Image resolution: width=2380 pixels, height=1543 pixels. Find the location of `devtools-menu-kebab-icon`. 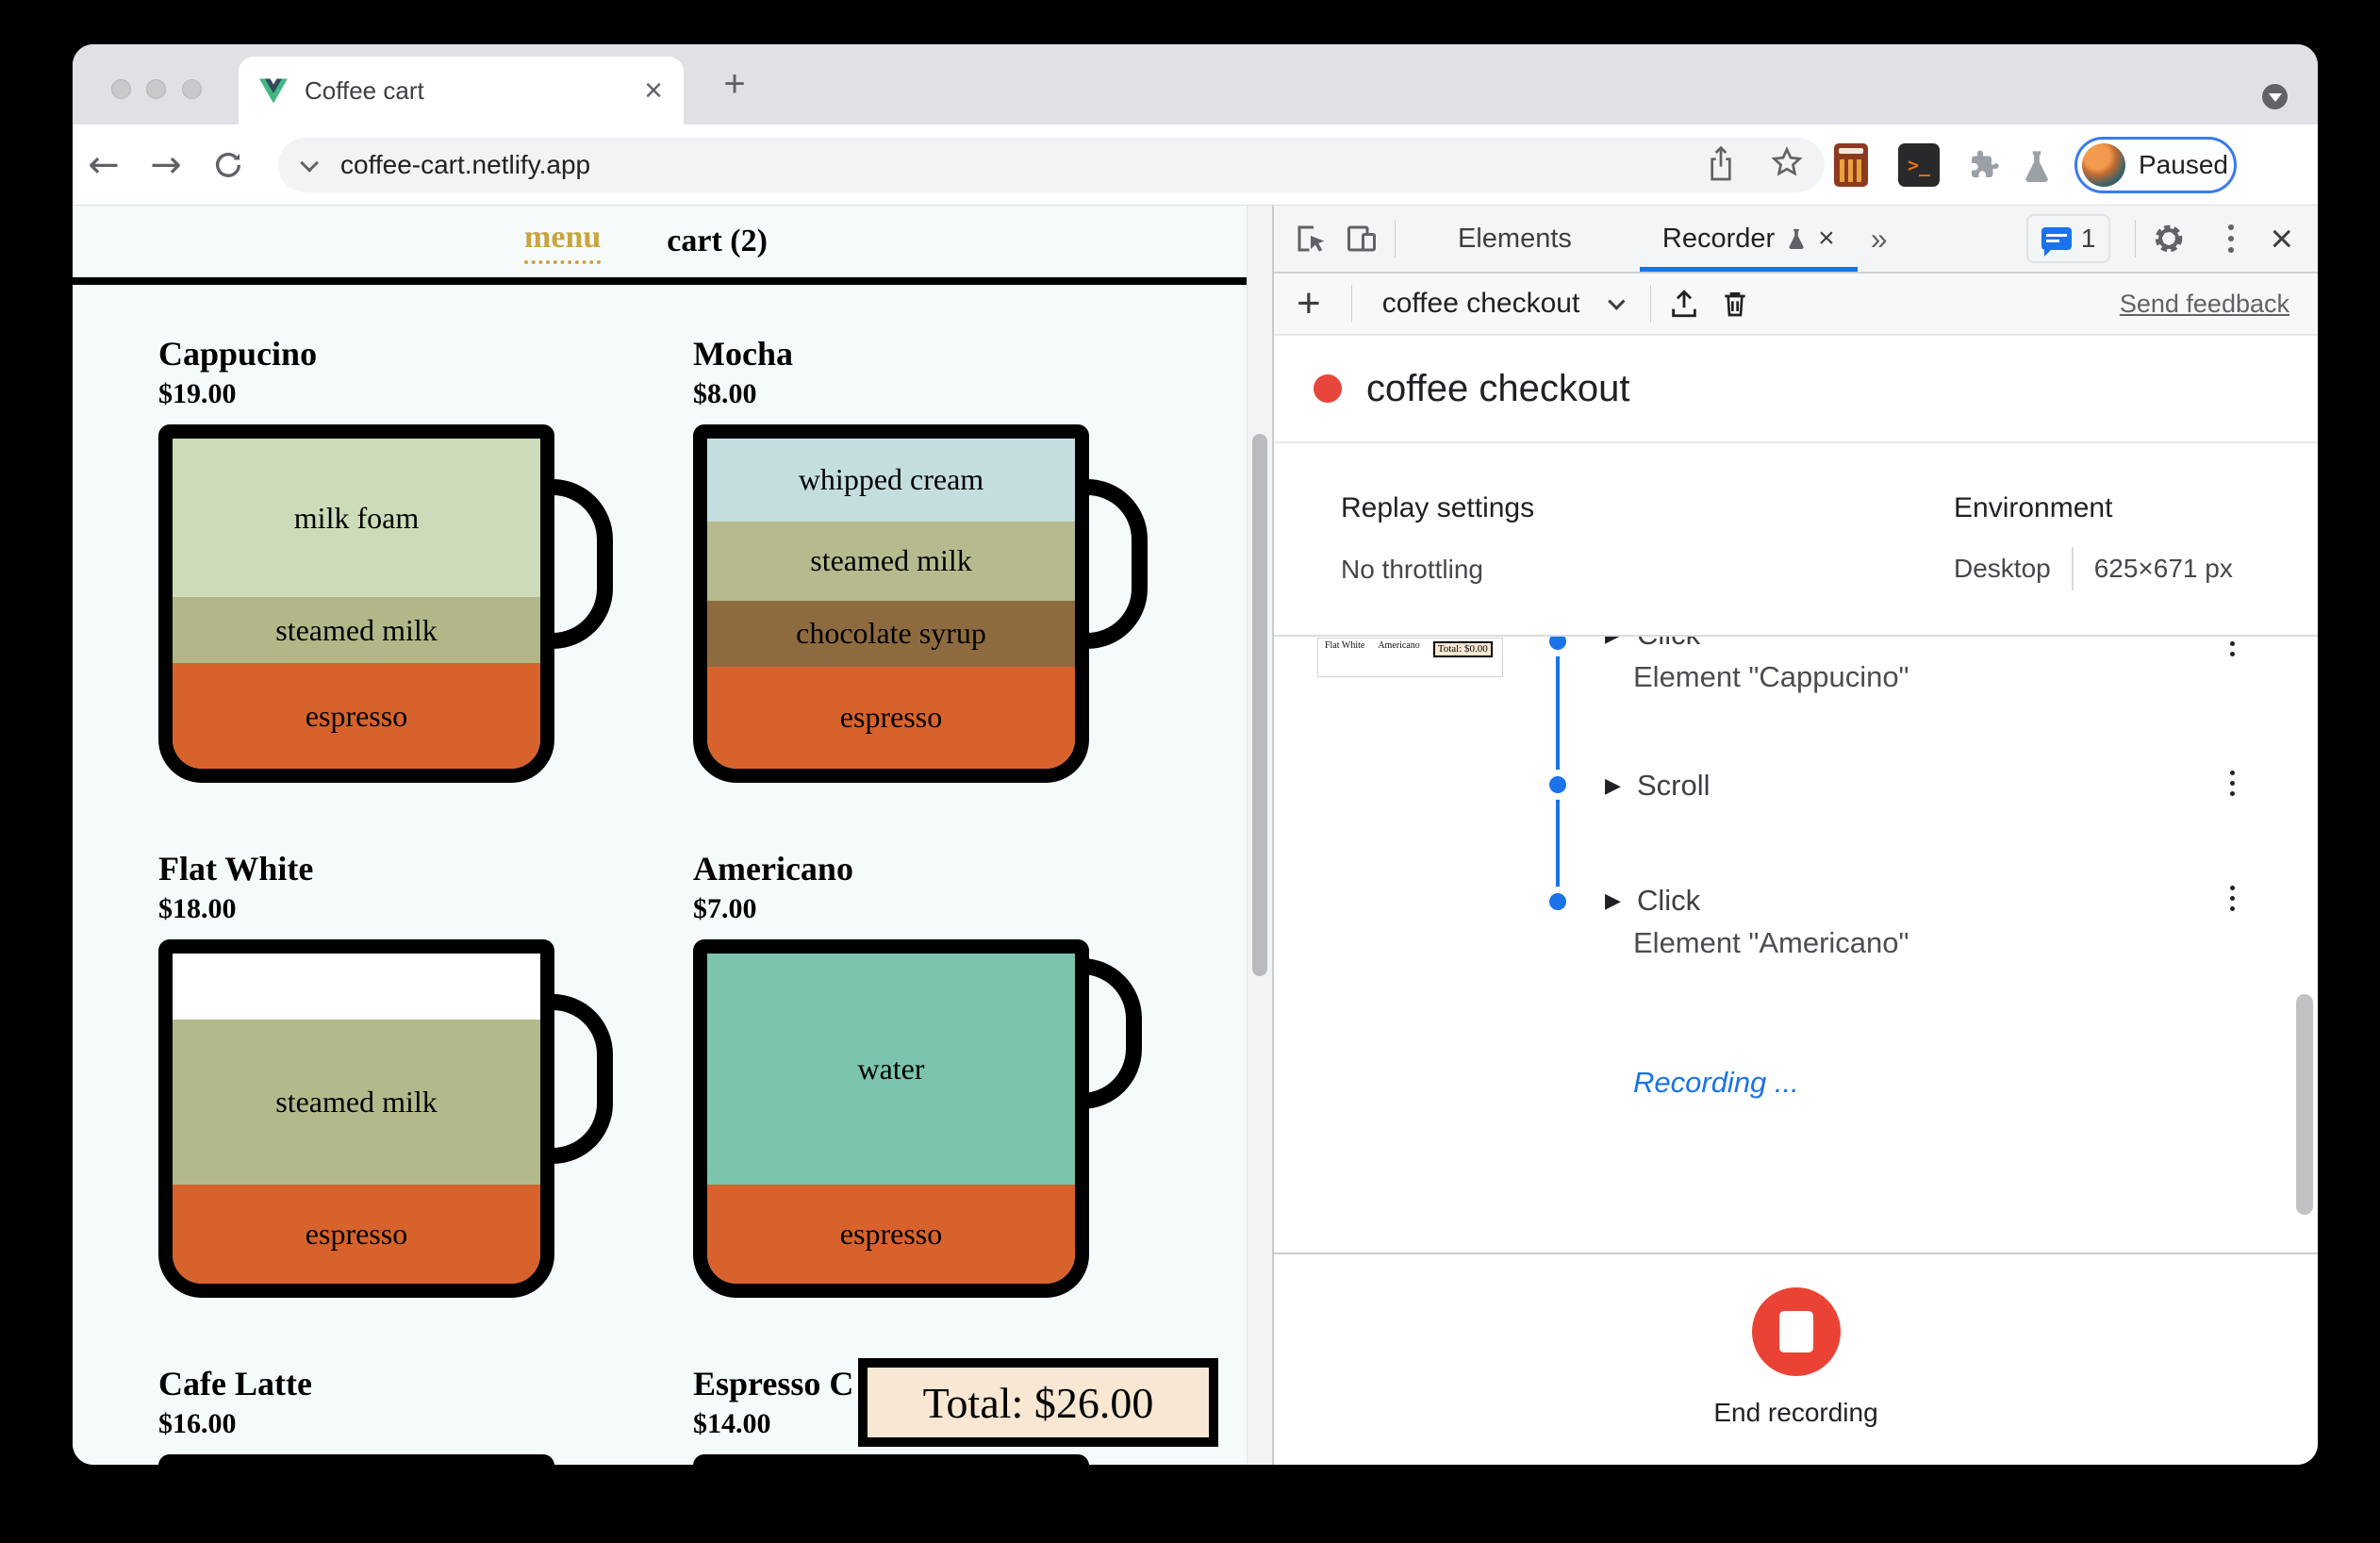

devtools-menu-kebab-icon is located at coordinates (2231, 238).